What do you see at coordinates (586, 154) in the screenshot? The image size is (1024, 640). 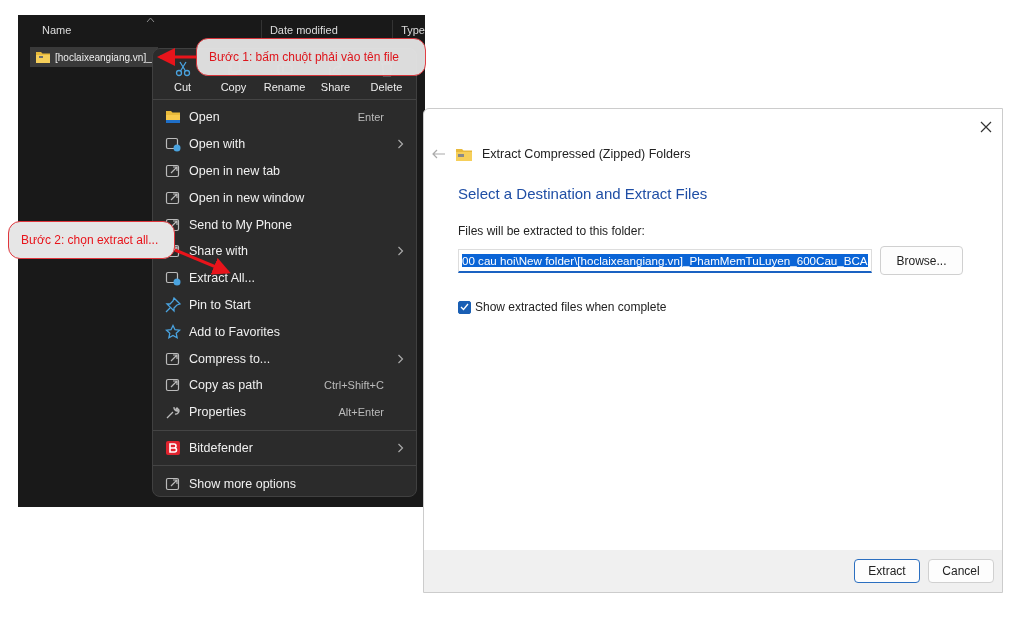 I see `dialog-title: Extract Compressed (Zipped) Folders` at bounding box center [586, 154].